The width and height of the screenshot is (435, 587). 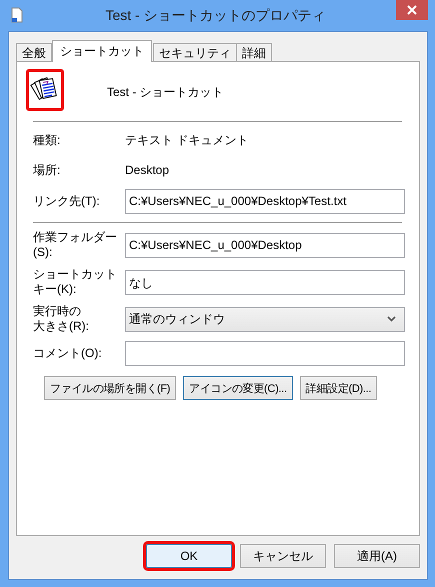 I want to click on tab: 詳細, so click(x=254, y=52).